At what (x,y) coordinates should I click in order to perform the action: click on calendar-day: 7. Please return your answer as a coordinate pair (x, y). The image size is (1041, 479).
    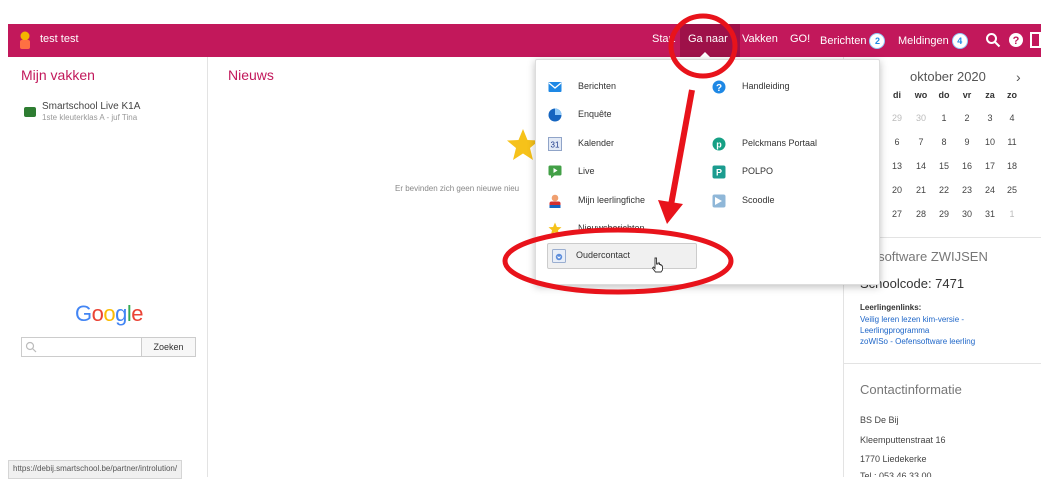
    Looking at the image, I should click on (921, 142).